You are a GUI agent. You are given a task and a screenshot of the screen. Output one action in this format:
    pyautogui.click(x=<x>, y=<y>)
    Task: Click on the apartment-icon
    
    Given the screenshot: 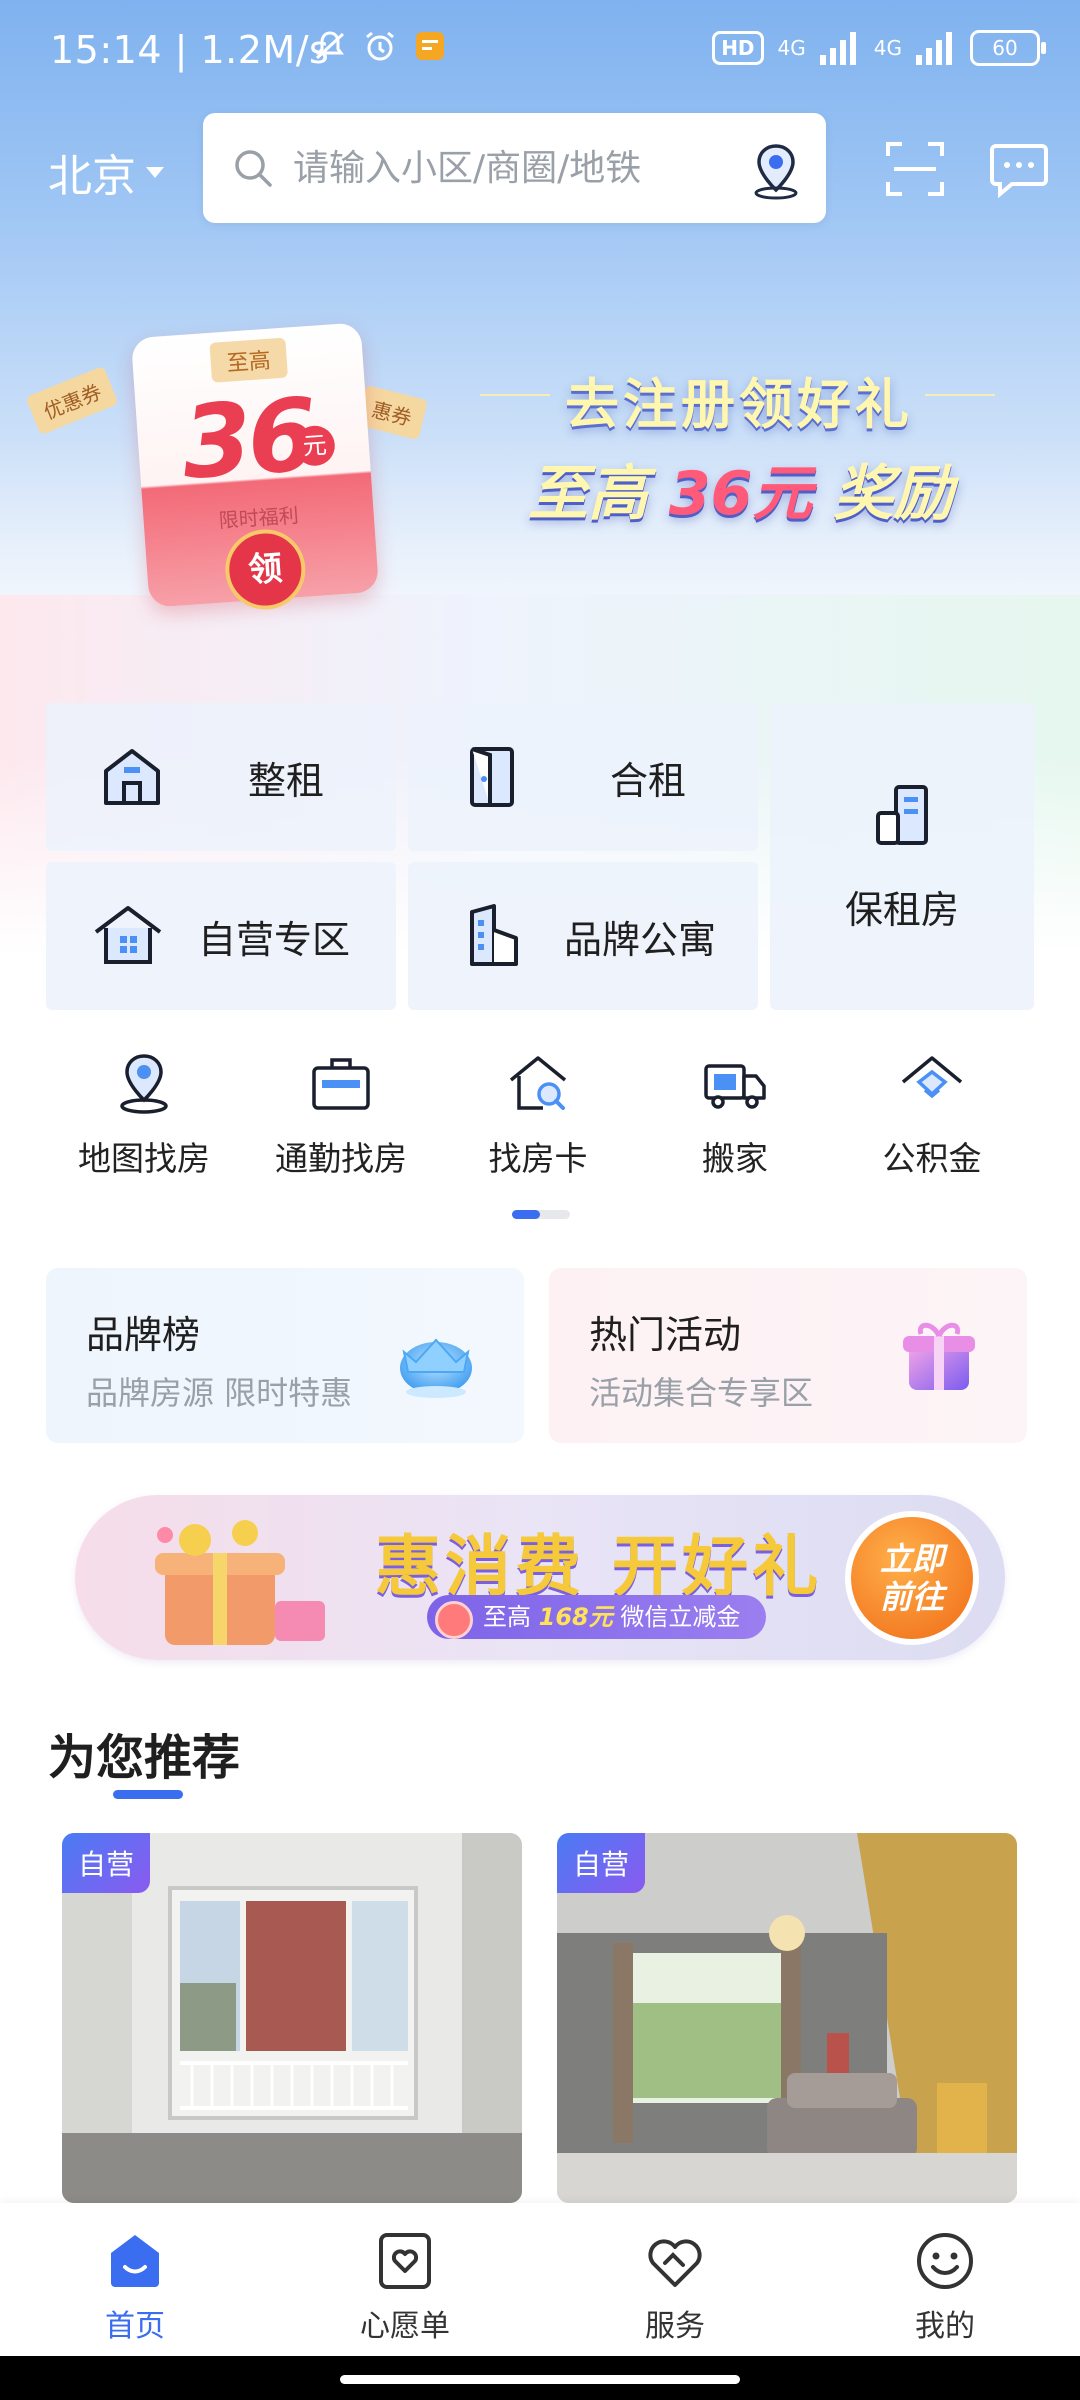 What is the action you would take?
    pyautogui.click(x=494, y=935)
    